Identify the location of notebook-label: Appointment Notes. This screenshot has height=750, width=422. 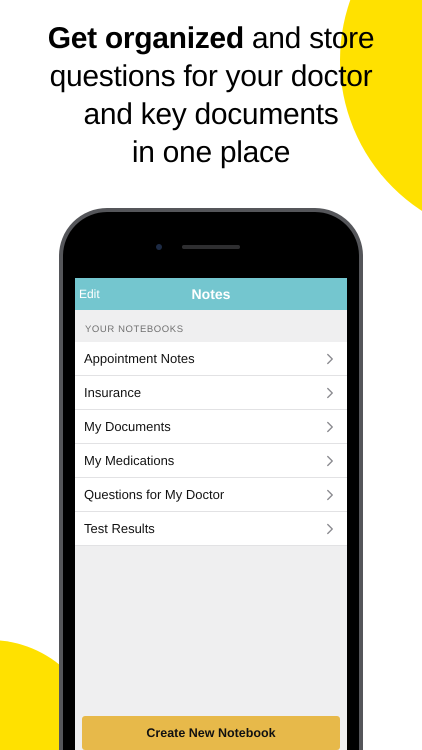
(140, 359).